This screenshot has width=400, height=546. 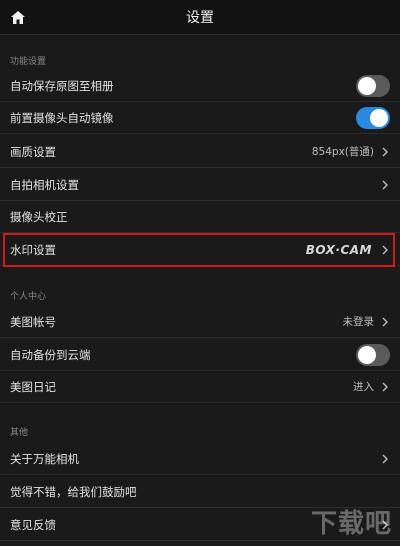 I want to click on row-about: 关于万能相机, so click(x=200, y=459).